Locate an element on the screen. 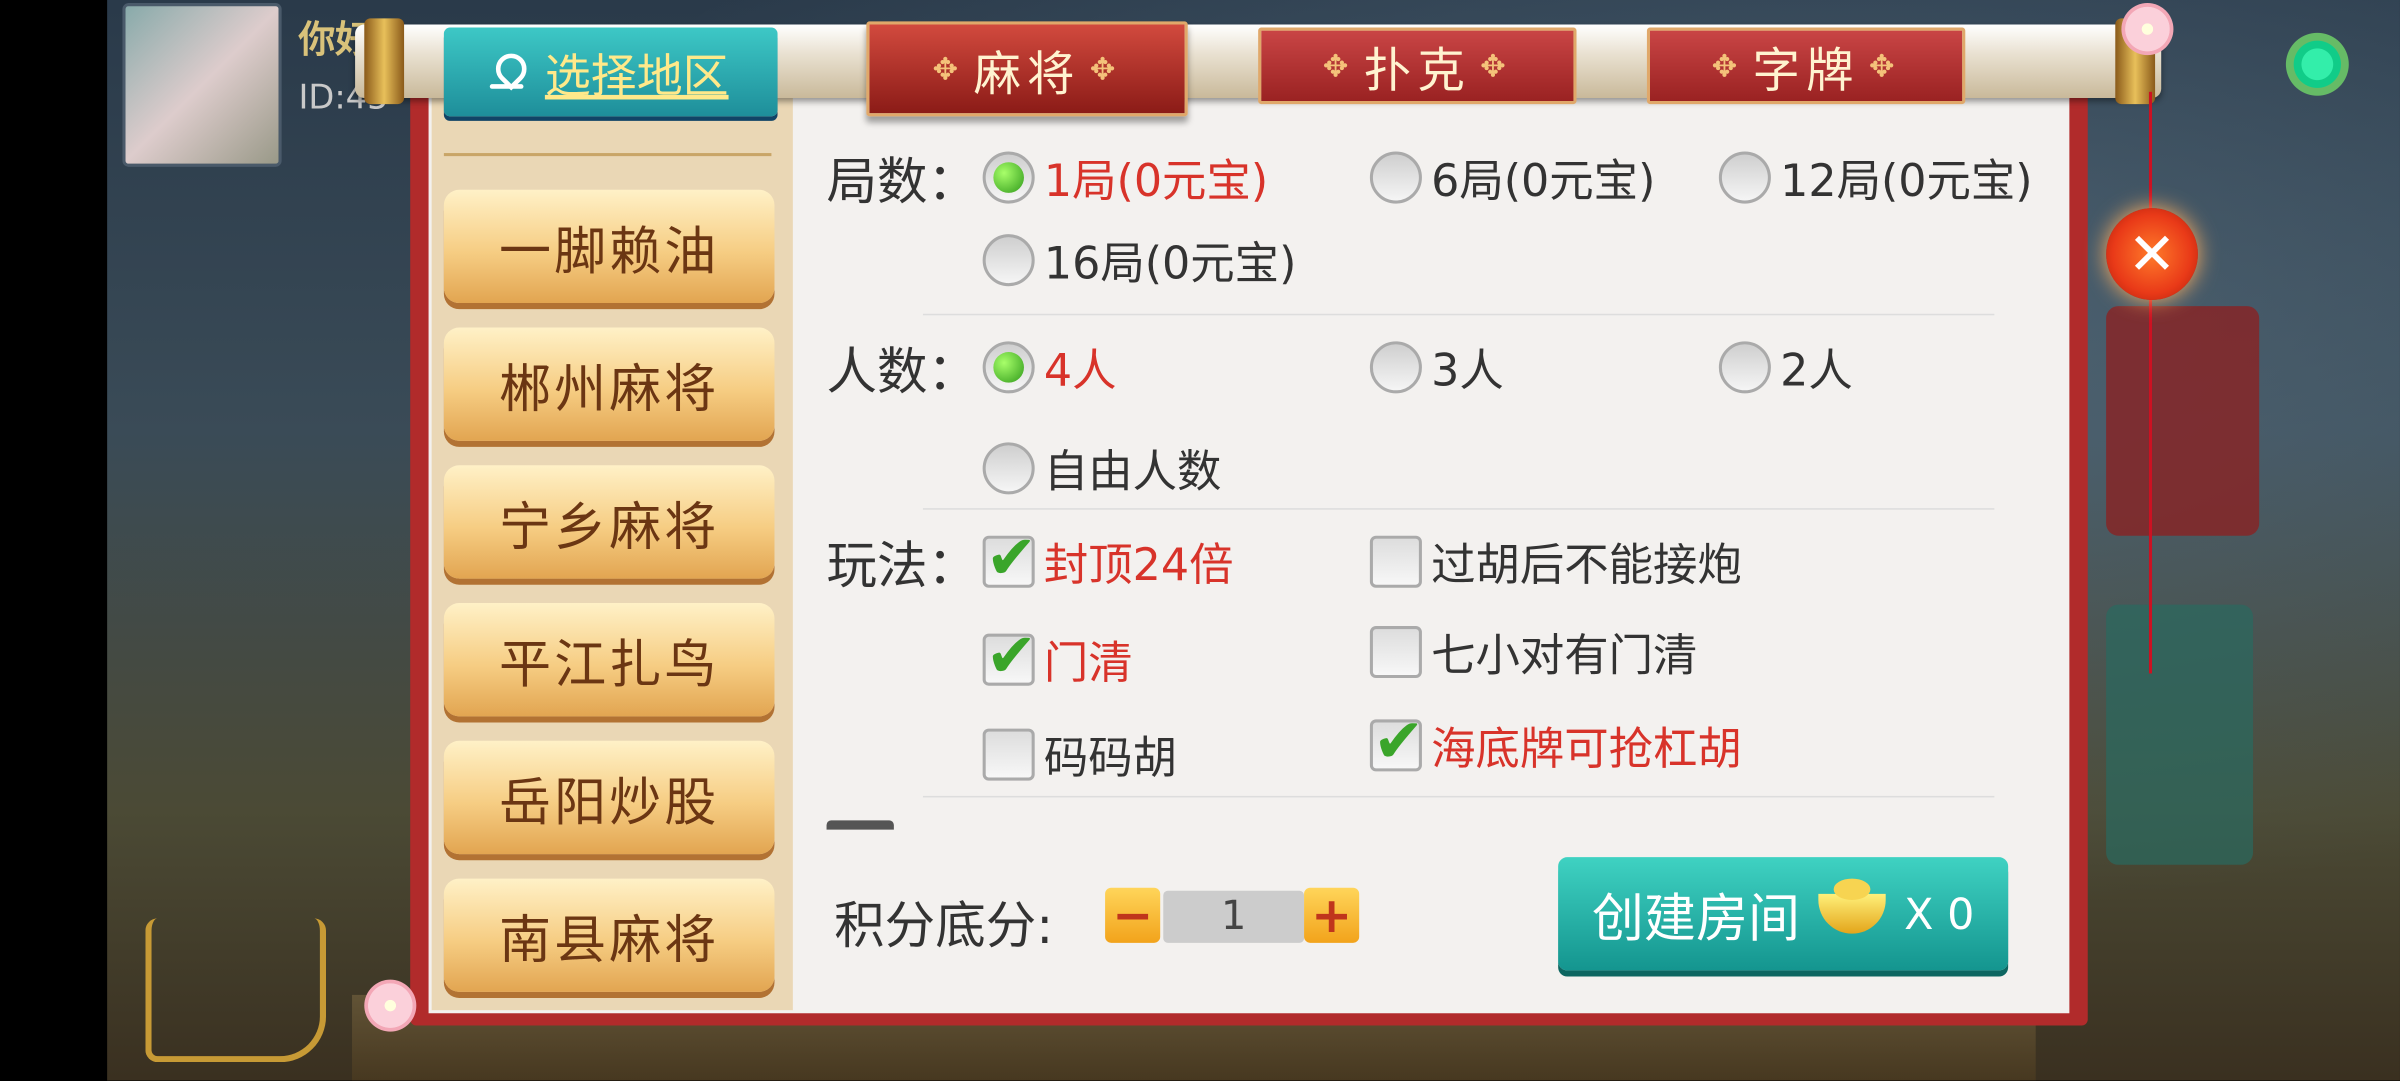 Image resolution: width=2400 pixels, height=1081 pixels. option-label: 4人 is located at coordinates (1080, 370).